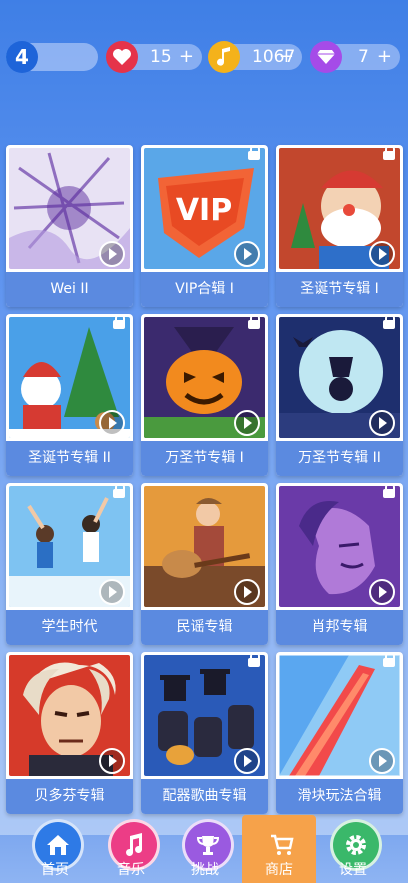 The image size is (408, 883). I want to click on heart-icon, so click(122, 57).